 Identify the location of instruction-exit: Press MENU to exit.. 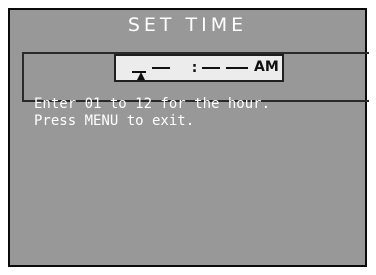
(114, 121).